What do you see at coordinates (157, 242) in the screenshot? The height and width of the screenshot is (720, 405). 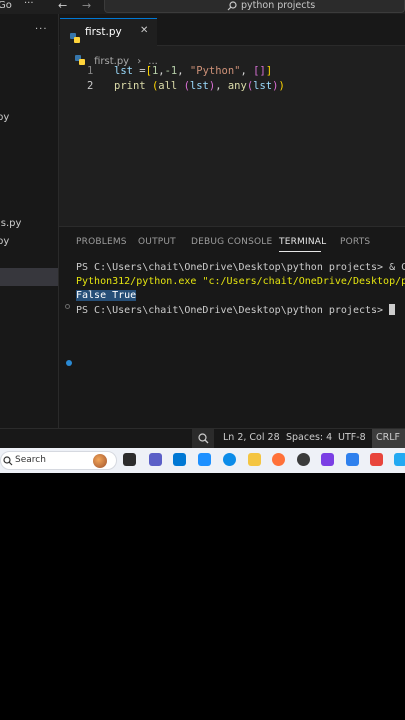 I see `tab-output: OUTPUT` at bounding box center [157, 242].